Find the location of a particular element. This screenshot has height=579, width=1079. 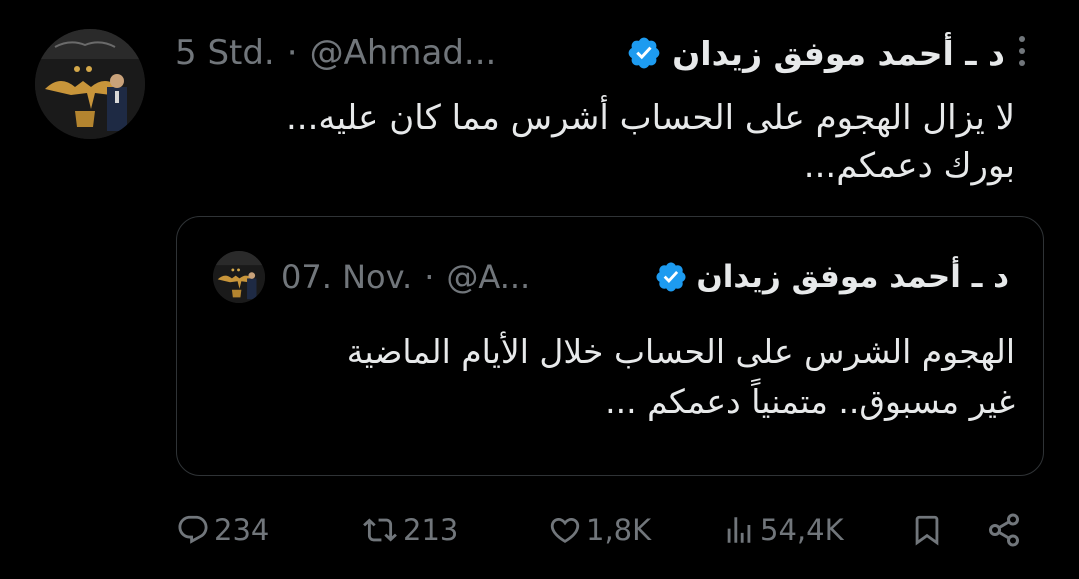

bookmark-icon is located at coordinates (927, 530).